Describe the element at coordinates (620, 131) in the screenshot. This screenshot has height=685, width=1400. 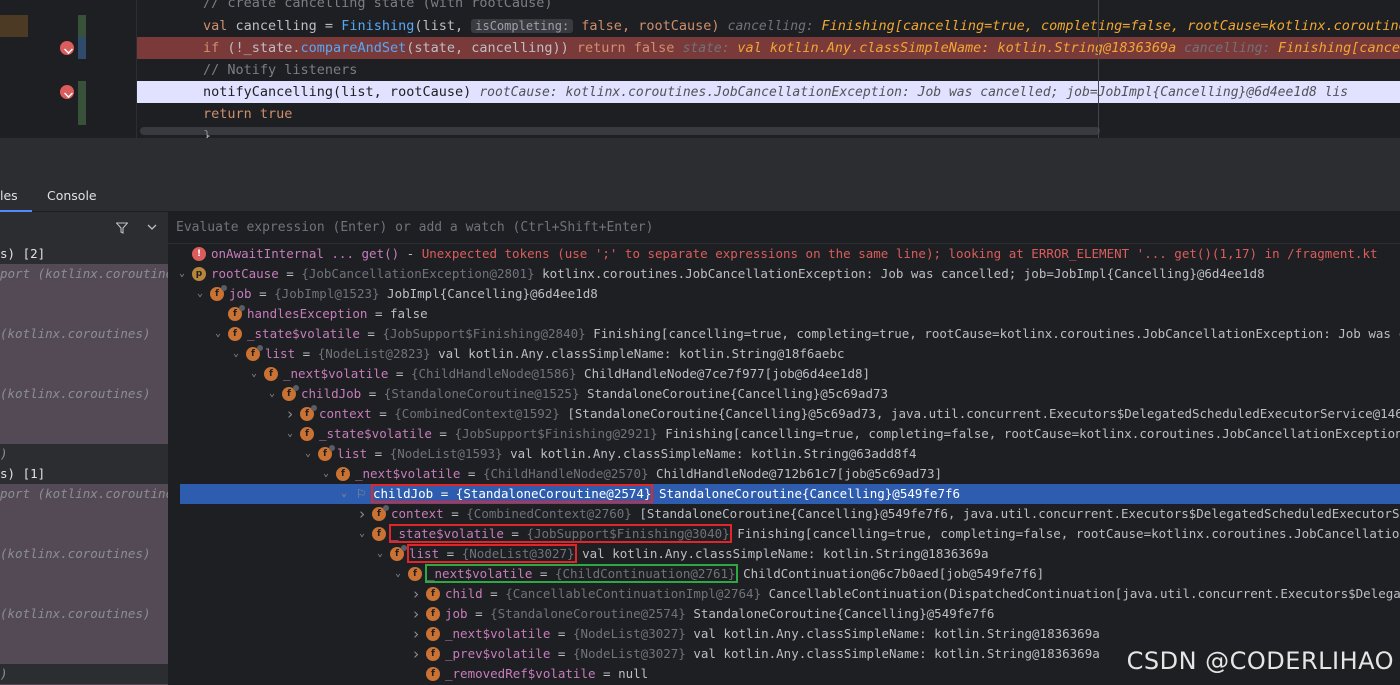
I see `editor-horizontal-scrollbar` at that location.